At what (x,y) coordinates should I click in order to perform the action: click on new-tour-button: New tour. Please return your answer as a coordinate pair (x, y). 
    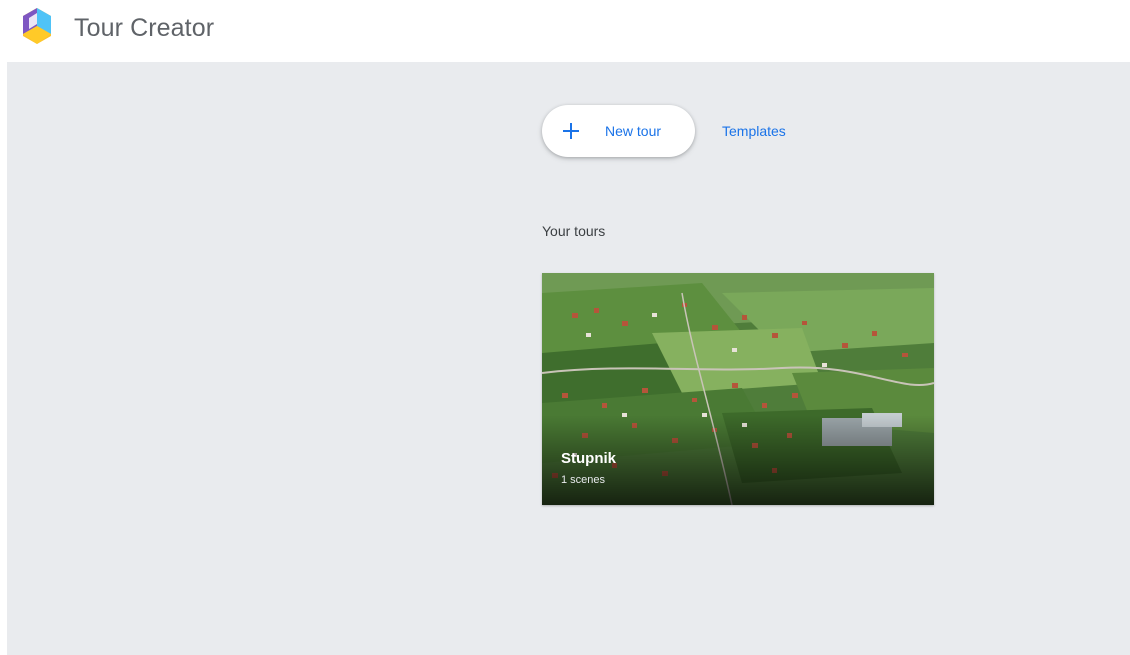
    Looking at the image, I should click on (618, 131).